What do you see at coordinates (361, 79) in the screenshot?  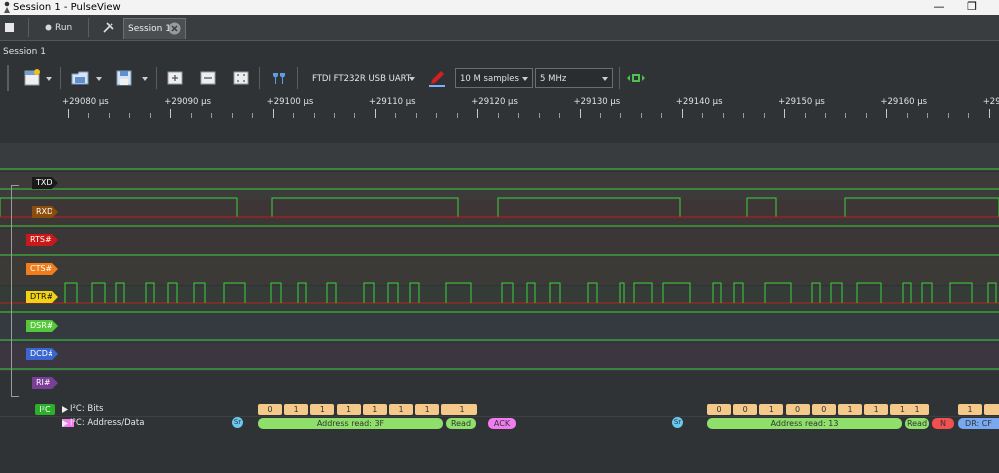 I see `device-selector: FTDI FT232R USB UART` at bounding box center [361, 79].